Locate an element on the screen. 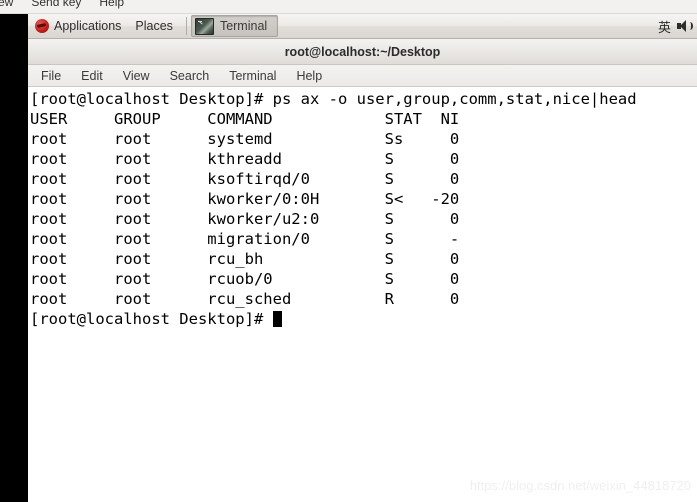 The height and width of the screenshot is (502, 697). terminal-line-row: root root rcu_bh S 0 is located at coordinates (245, 259).